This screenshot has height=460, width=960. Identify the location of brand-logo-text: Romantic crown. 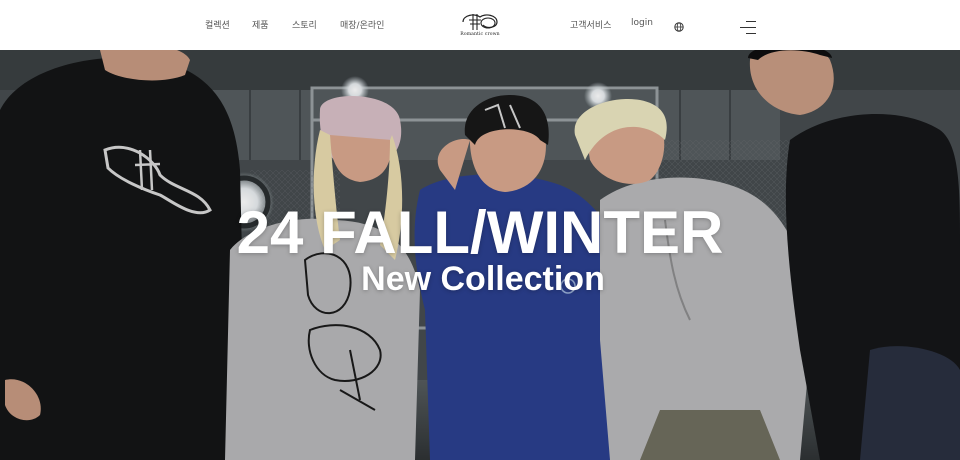
(480, 34).